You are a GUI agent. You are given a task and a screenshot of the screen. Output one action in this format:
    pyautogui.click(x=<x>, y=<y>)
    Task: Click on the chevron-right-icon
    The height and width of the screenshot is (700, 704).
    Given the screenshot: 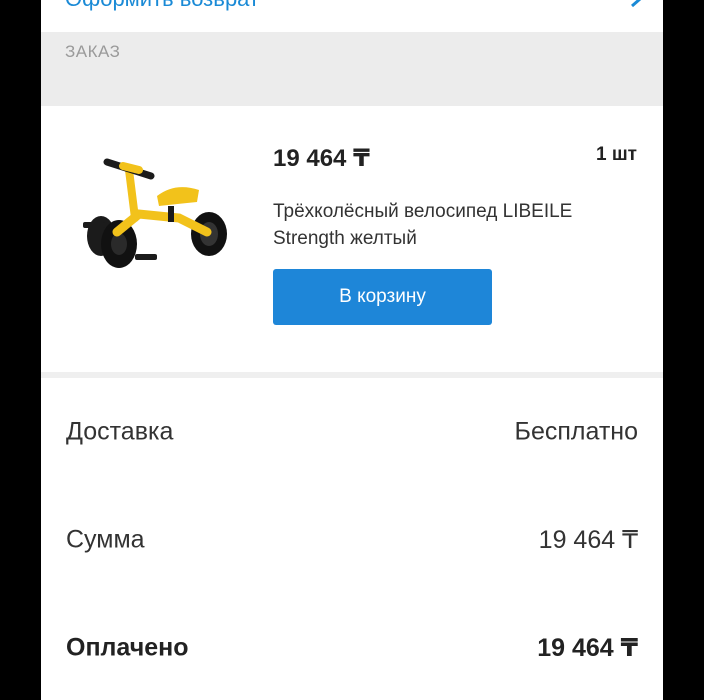 What is the action you would take?
    pyautogui.click(x=636, y=4)
    